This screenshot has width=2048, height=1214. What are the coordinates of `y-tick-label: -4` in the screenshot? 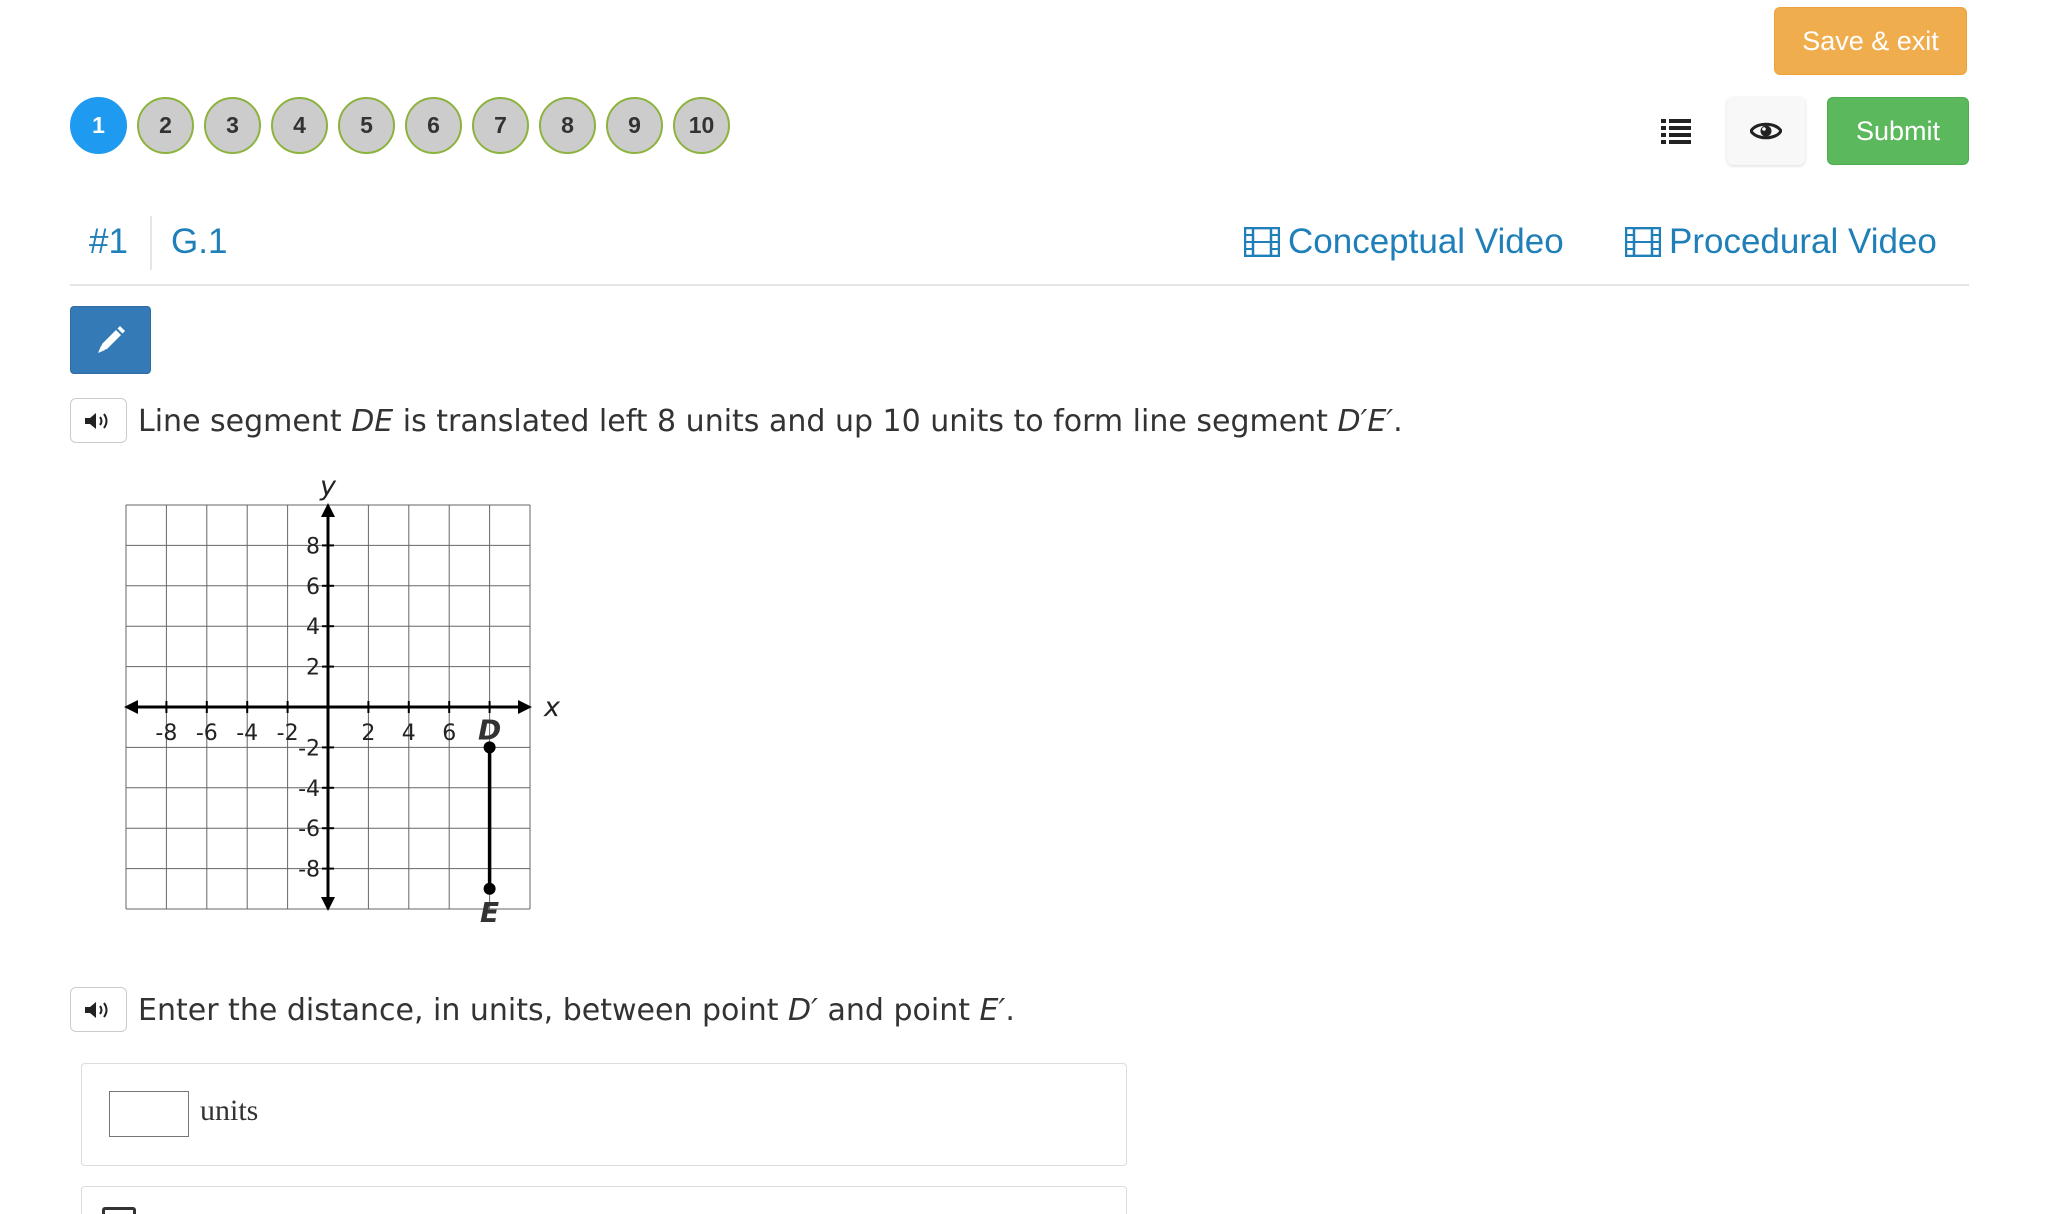 It's located at (309, 789).